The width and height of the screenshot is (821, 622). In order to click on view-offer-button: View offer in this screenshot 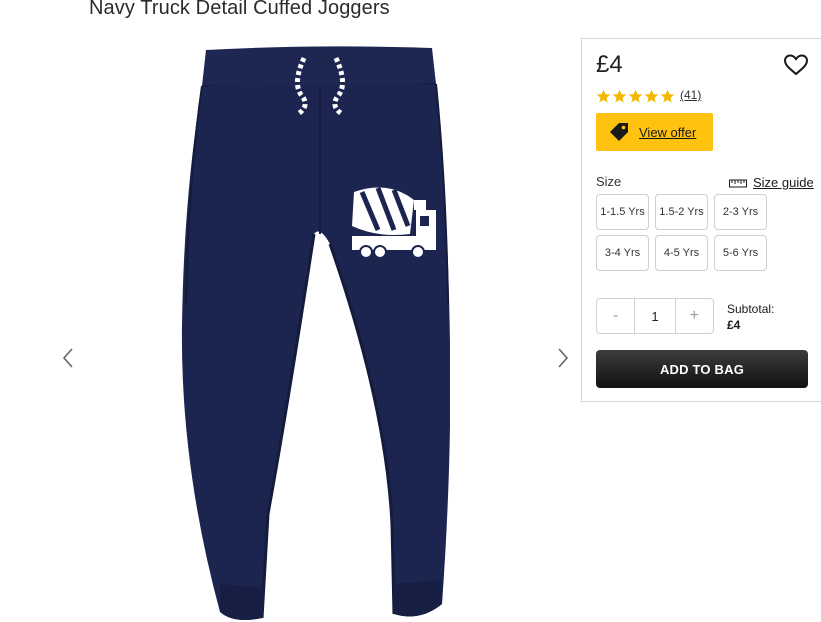, I will do `click(654, 132)`.